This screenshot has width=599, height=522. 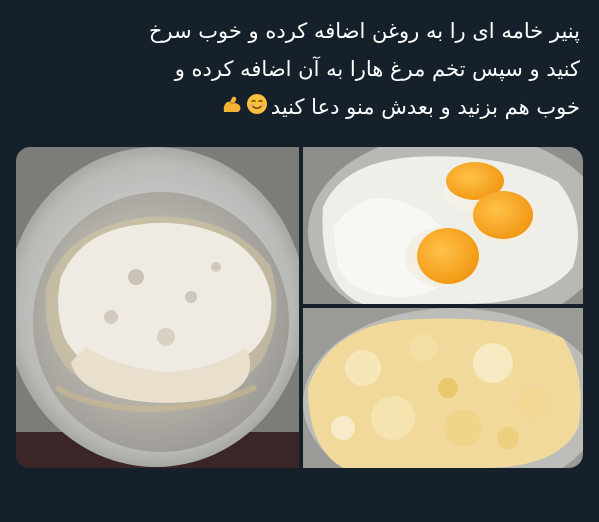 I want to click on post-text-line-3: خوب هم بزنید و بعدش منو دعا کنید, so click(x=299, y=107).